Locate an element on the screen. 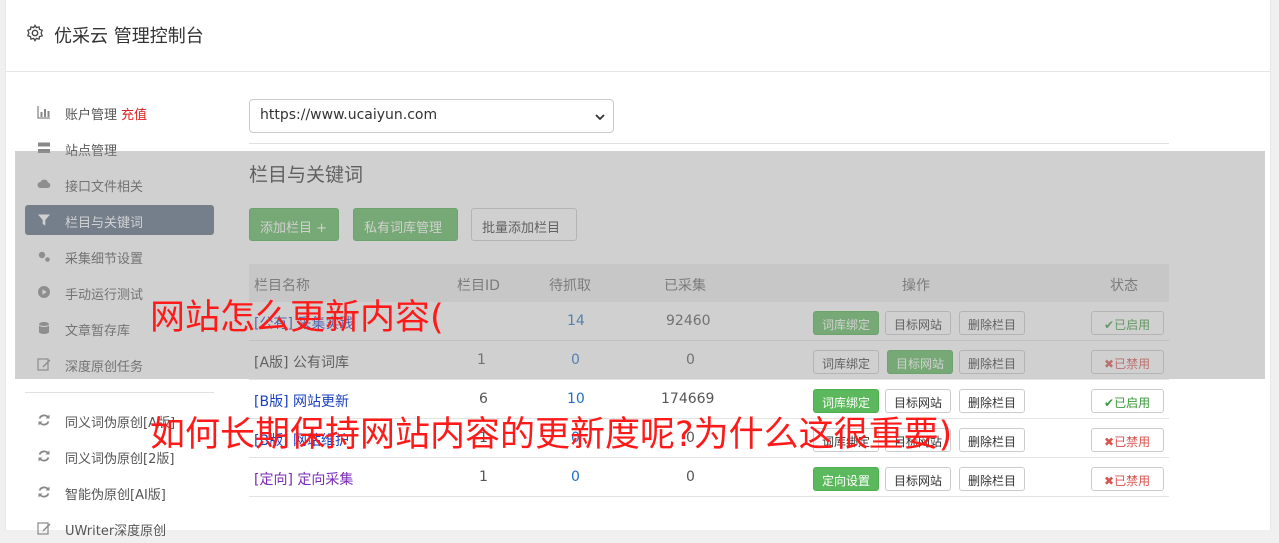  sidebar-divider is located at coordinates (119, 392).